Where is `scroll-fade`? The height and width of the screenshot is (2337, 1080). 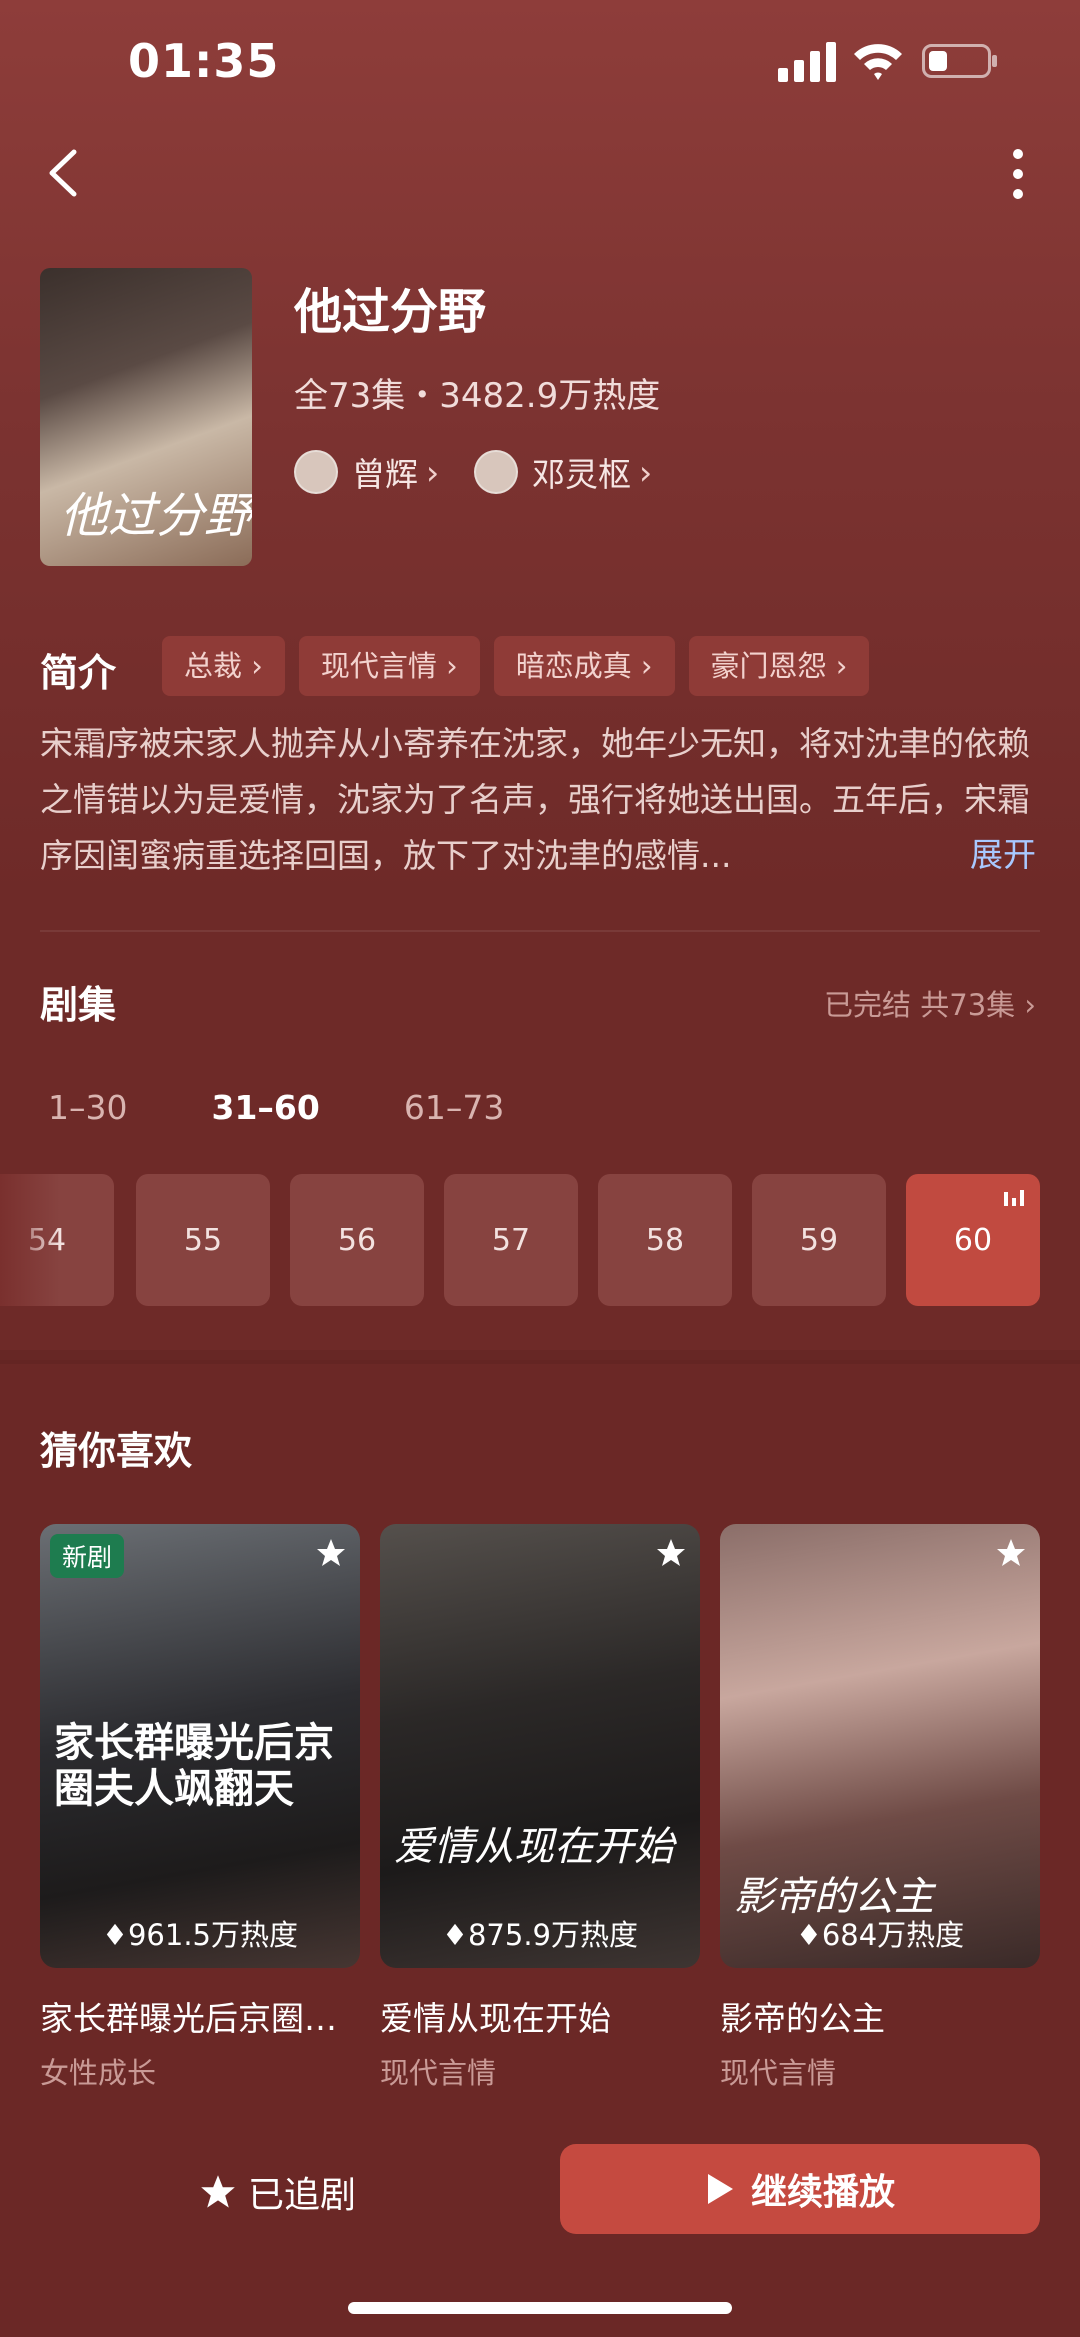 scroll-fade is located at coordinates (30, 1240).